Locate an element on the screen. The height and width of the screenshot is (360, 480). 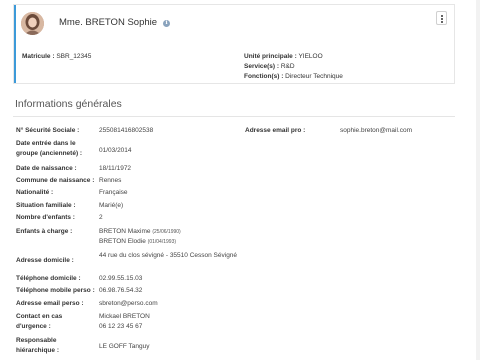
email-pro-link: sophie.breton@mail.com is located at coordinates (400, 131).